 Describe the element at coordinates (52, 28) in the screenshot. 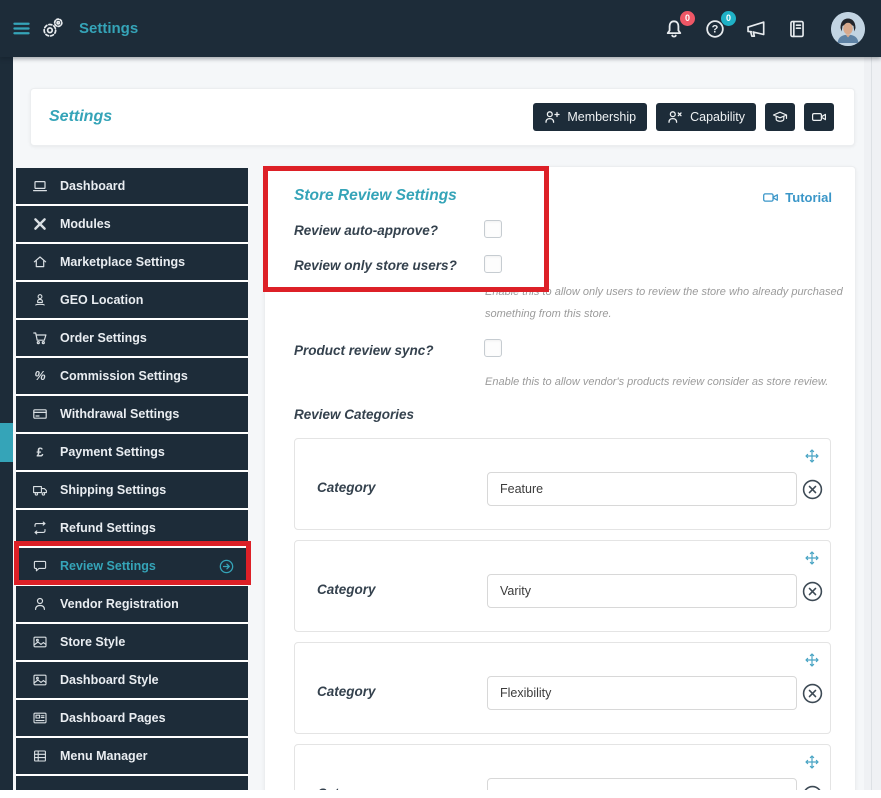

I see `settings-gears-icon` at that location.